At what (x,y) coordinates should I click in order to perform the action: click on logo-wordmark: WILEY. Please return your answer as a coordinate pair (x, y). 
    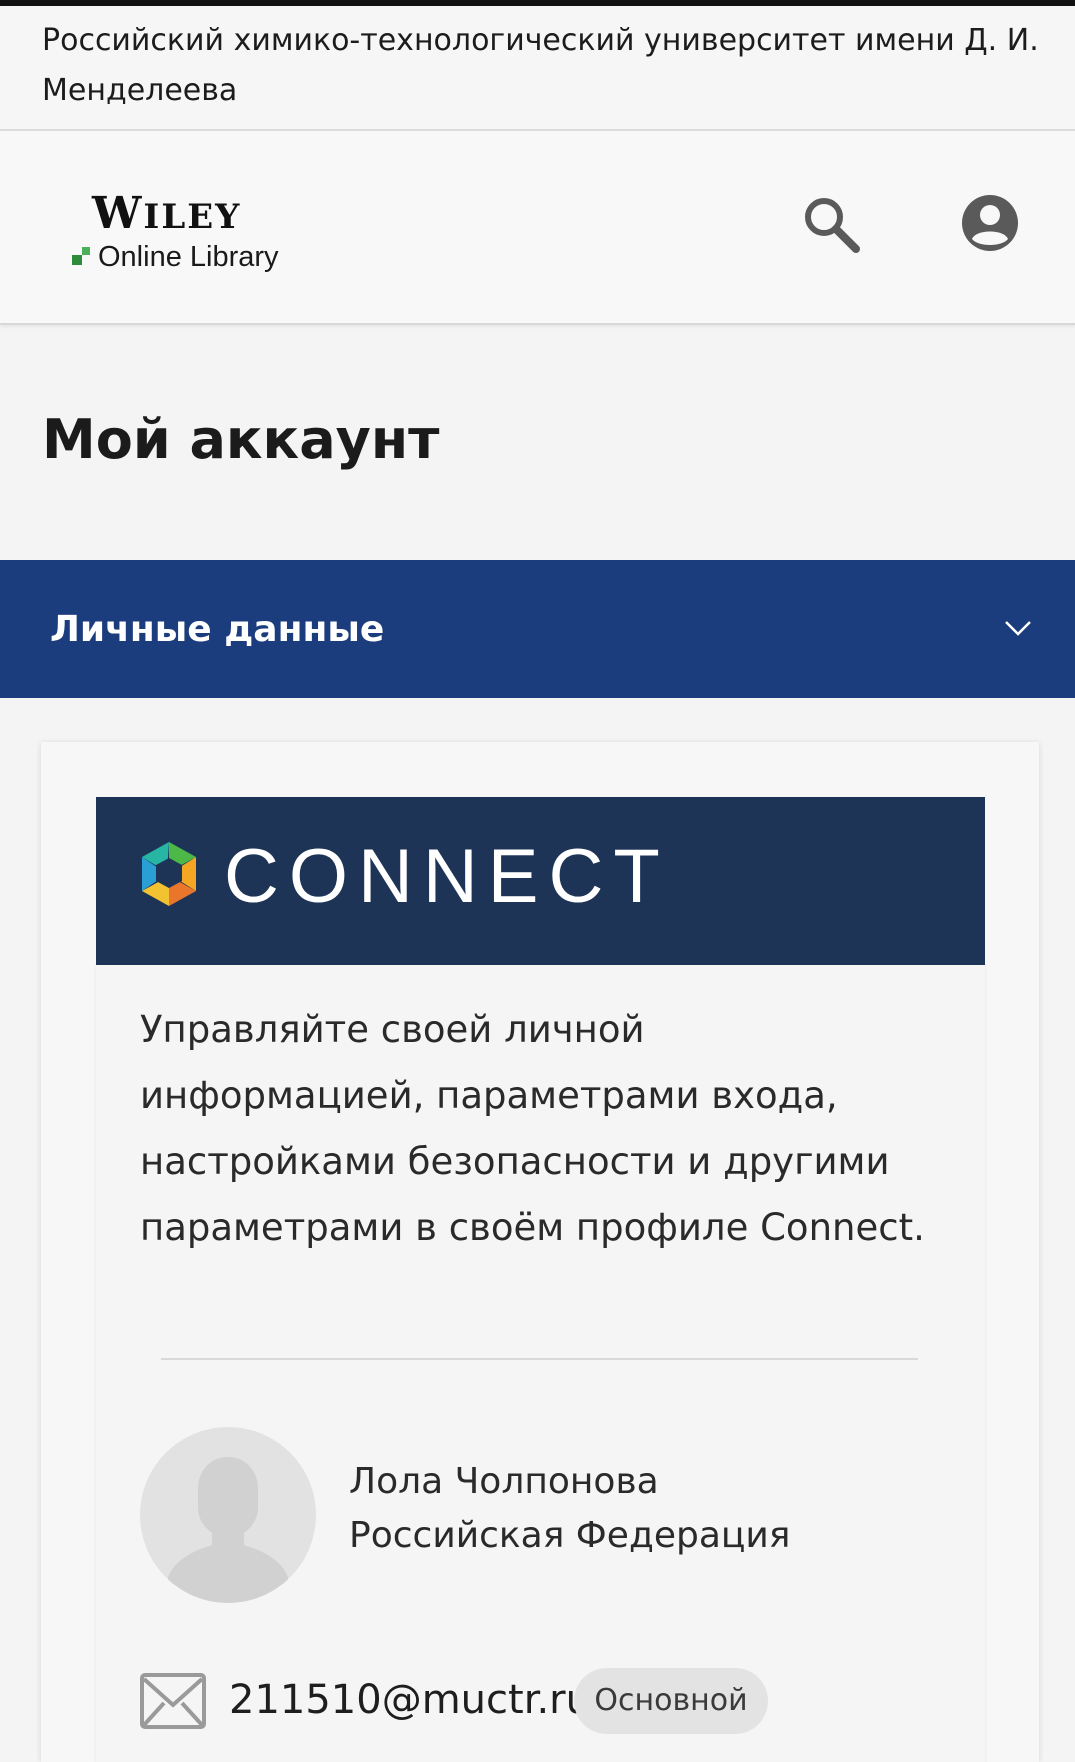
    Looking at the image, I should click on (167, 213).